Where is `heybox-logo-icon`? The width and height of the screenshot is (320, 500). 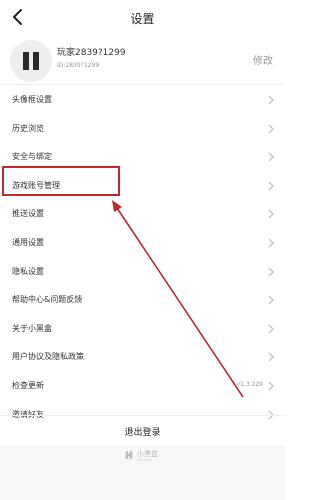
heybox-logo-icon is located at coordinates (31, 61).